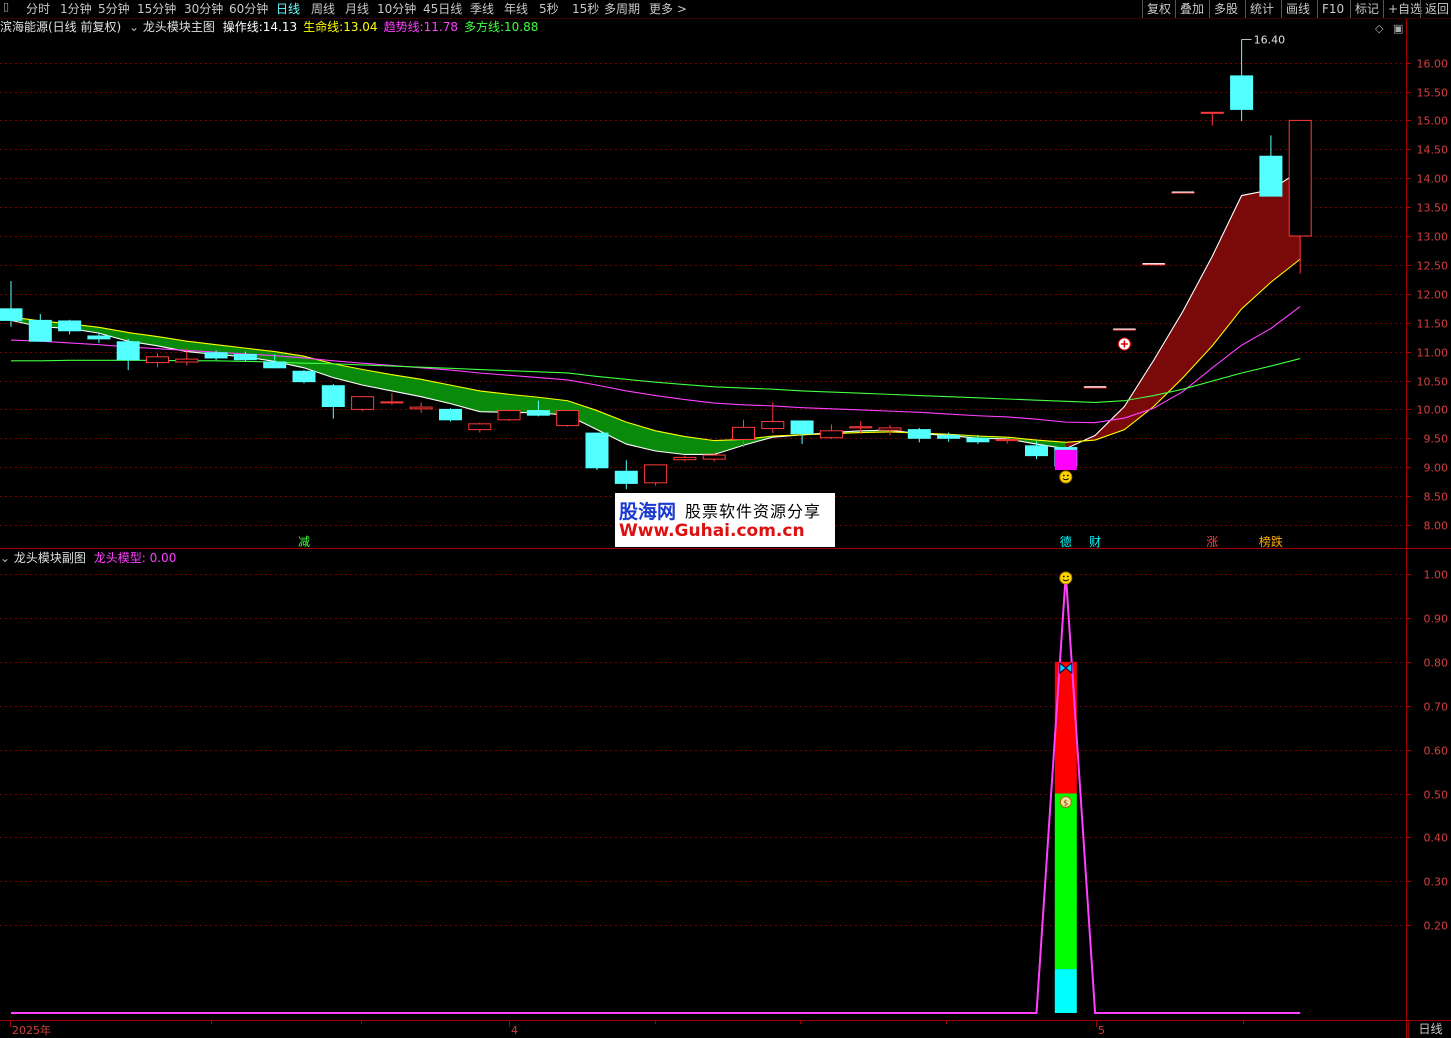 The height and width of the screenshot is (1038, 1451). What do you see at coordinates (549, 9) in the screenshot?
I see `period-tab-13: 5秒` at bounding box center [549, 9].